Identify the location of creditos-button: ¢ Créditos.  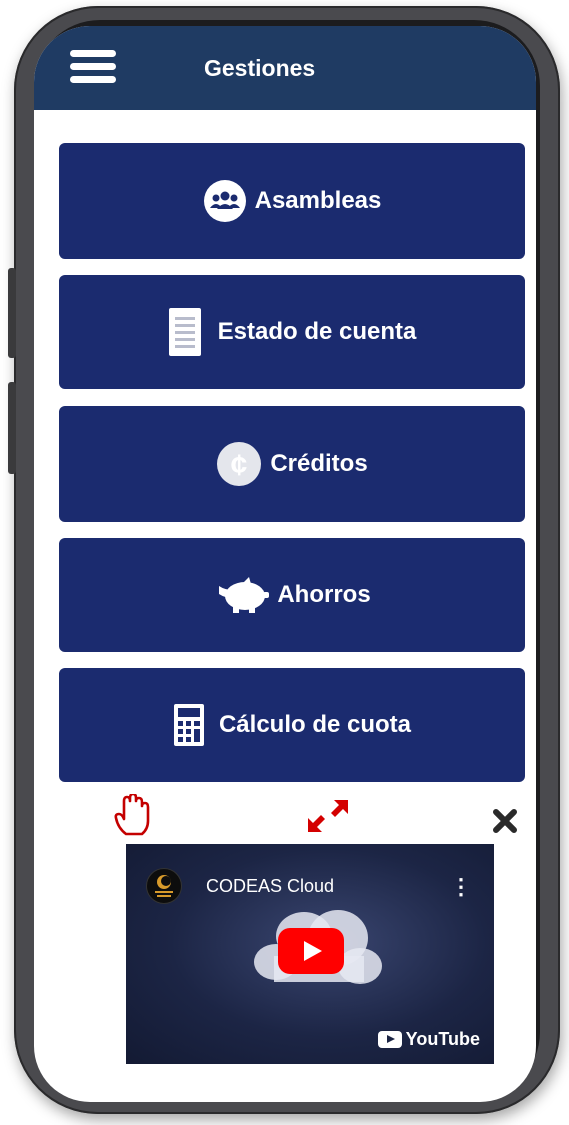
(292, 464).